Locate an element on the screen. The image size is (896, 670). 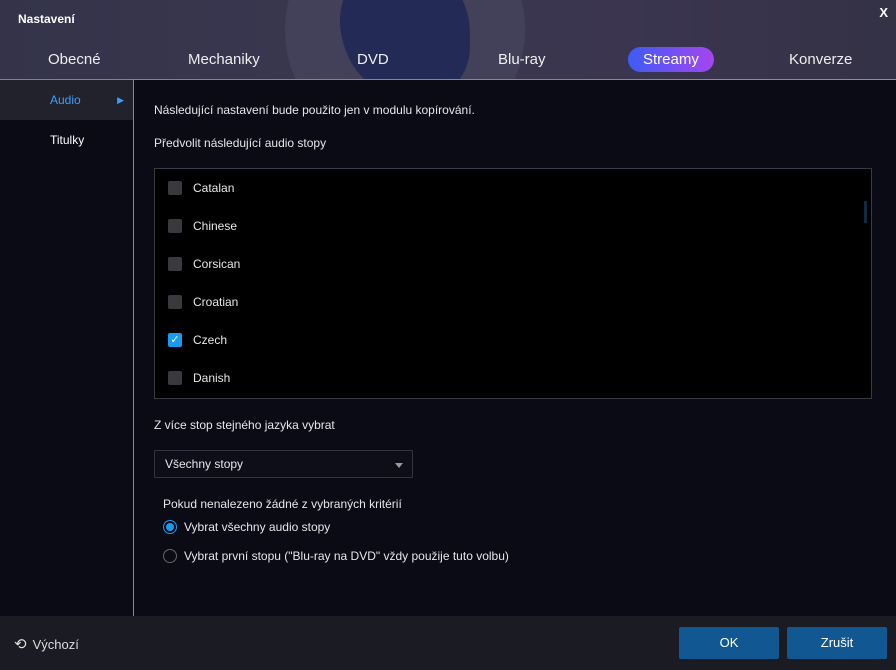
list-item: Croatian is located at coordinates (513, 302).